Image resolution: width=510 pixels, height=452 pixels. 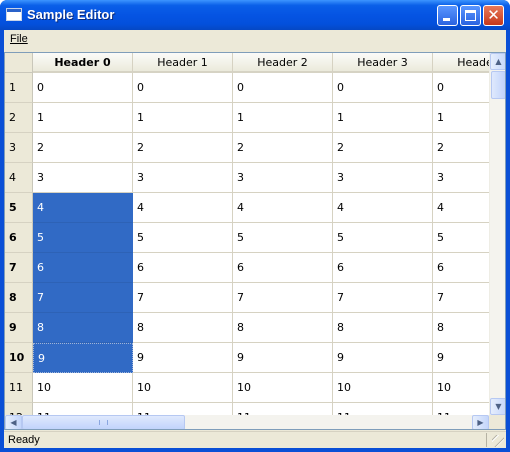 I want to click on scroll-right-button: ▶, so click(x=480, y=422).